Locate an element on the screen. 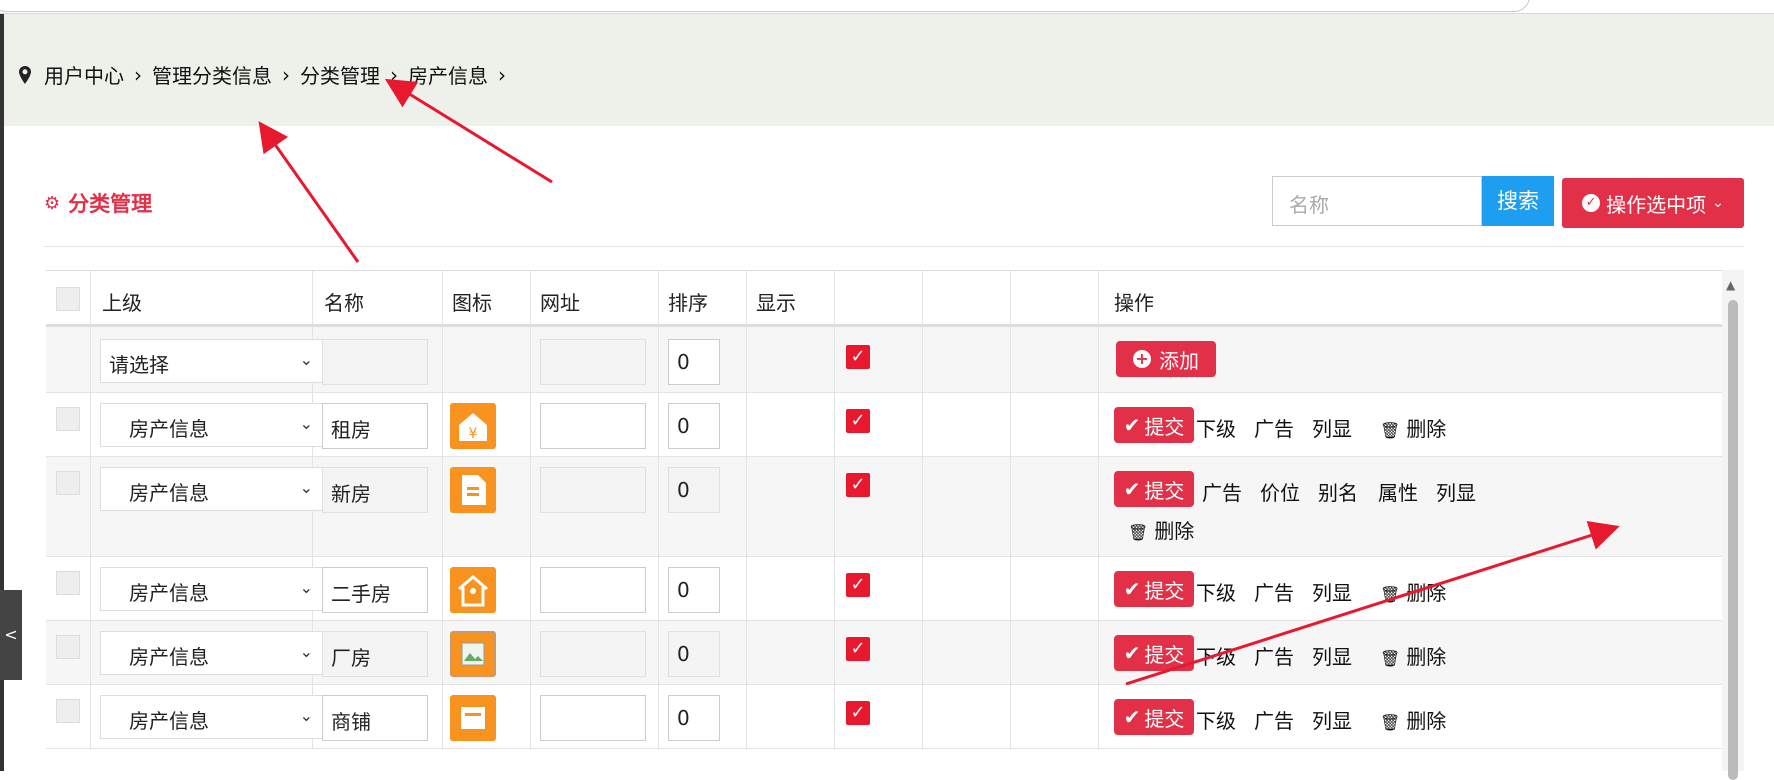  scroll-up-icon: ▲ is located at coordinates (1730, 285).